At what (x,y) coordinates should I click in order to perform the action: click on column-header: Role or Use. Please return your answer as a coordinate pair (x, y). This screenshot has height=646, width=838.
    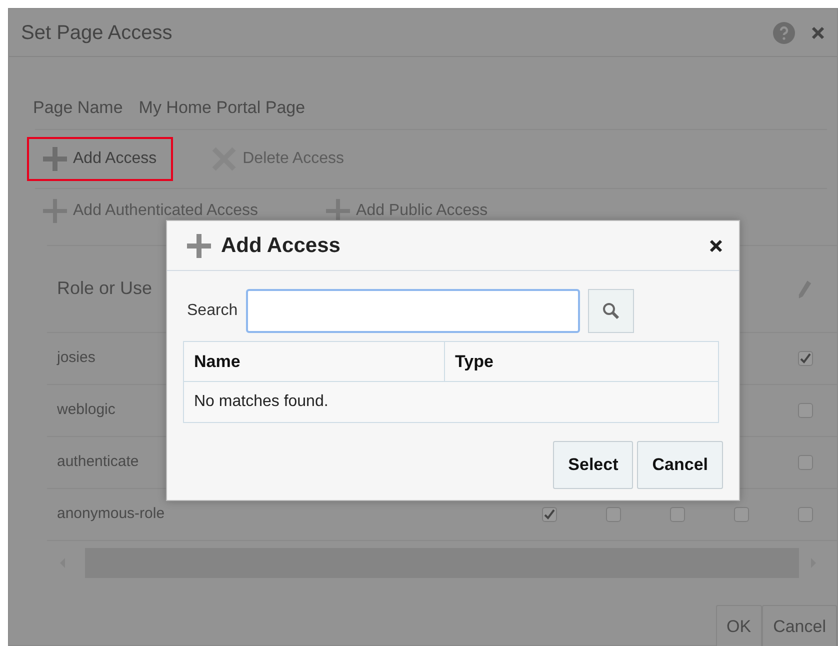
    Looking at the image, I should click on (104, 288).